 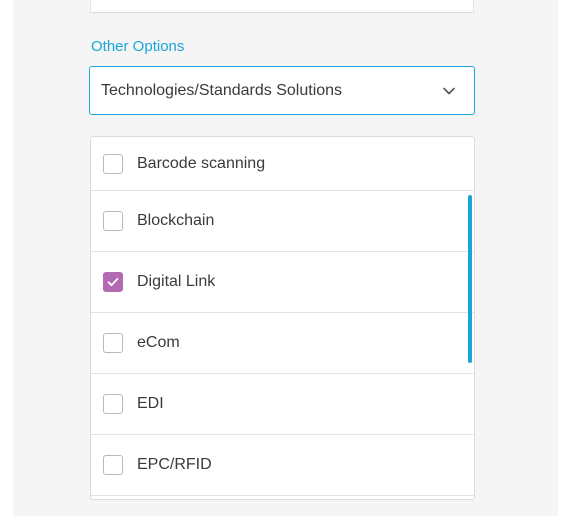 I want to click on category-select: Technologies/Standards Solutions, so click(x=282, y=90).